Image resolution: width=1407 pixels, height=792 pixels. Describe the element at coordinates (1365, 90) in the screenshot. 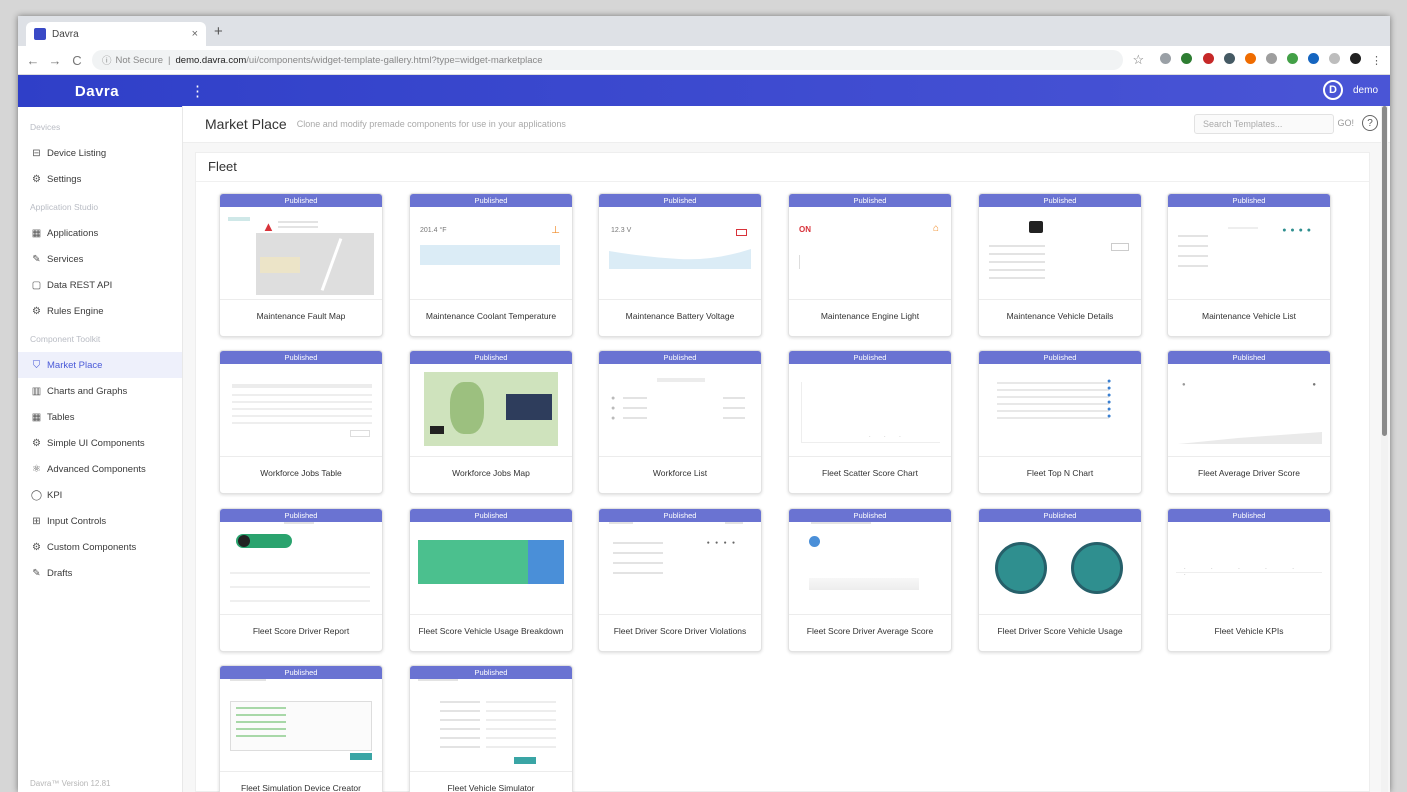

I see `user-menu: demo` at that location.